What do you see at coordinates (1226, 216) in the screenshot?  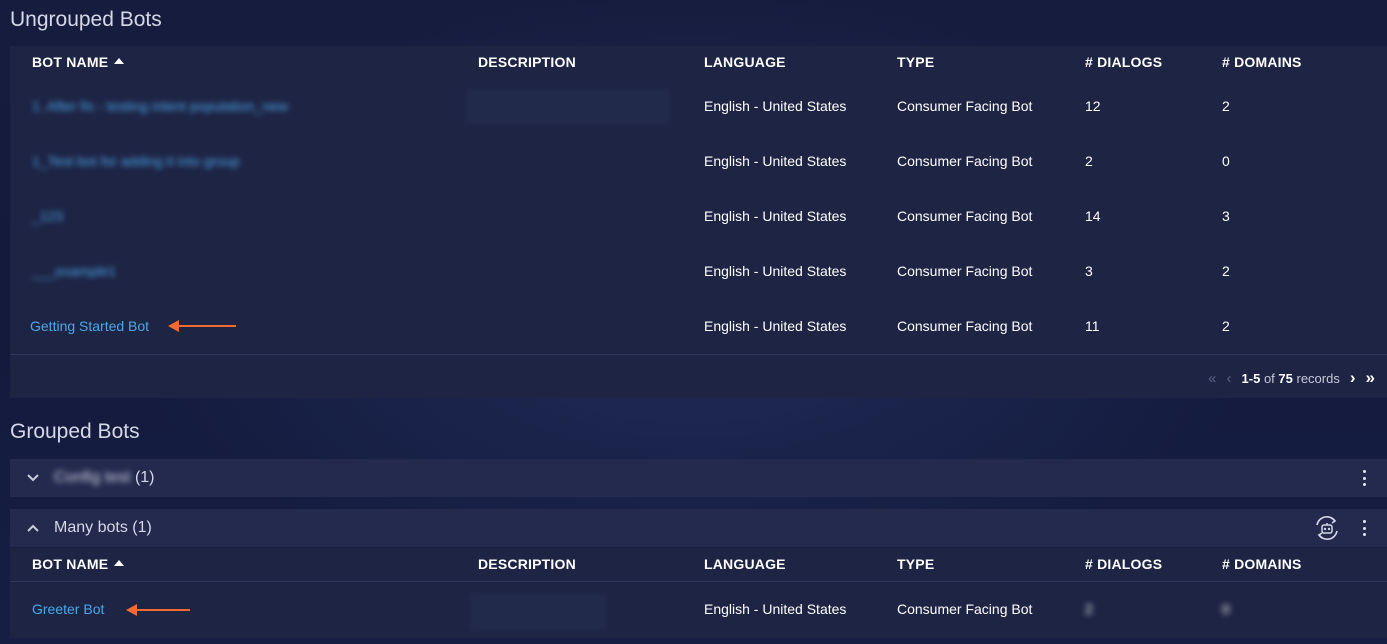 I see `domains-cell: 3` at bounding box center [1226, 216].